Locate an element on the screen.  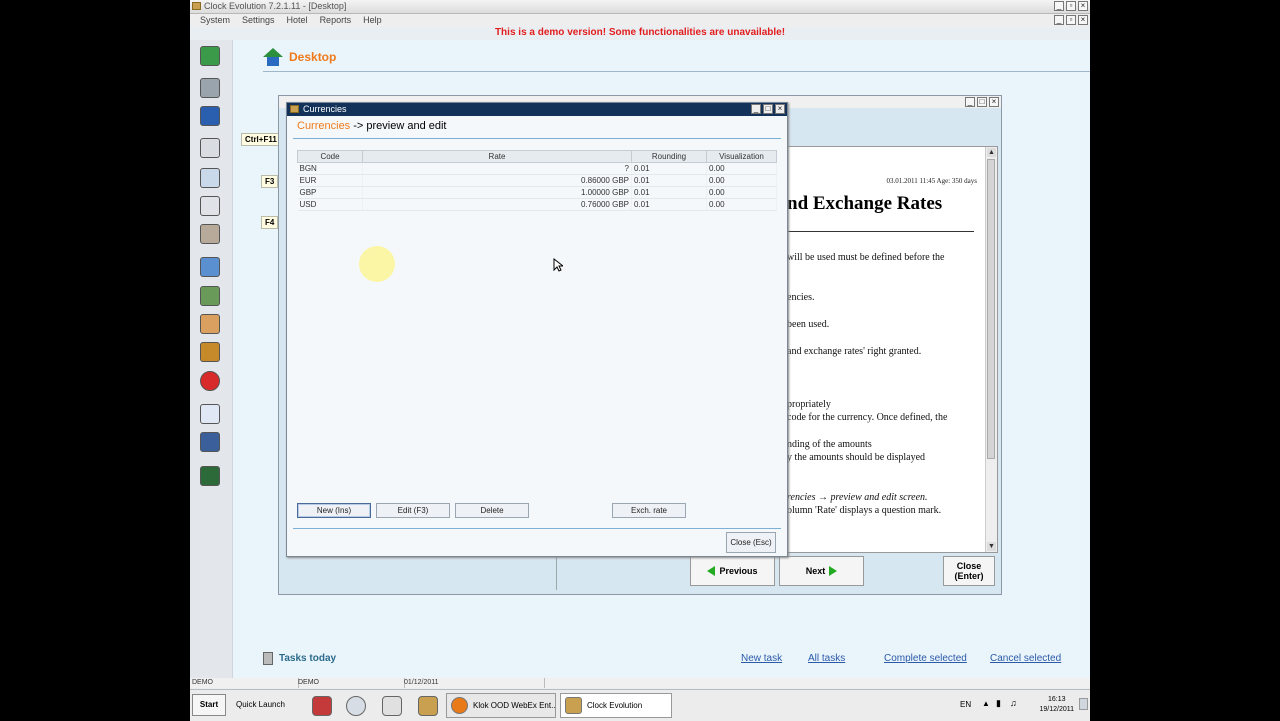
currencies-close-x-button: × is located at coordinates (780, 109).